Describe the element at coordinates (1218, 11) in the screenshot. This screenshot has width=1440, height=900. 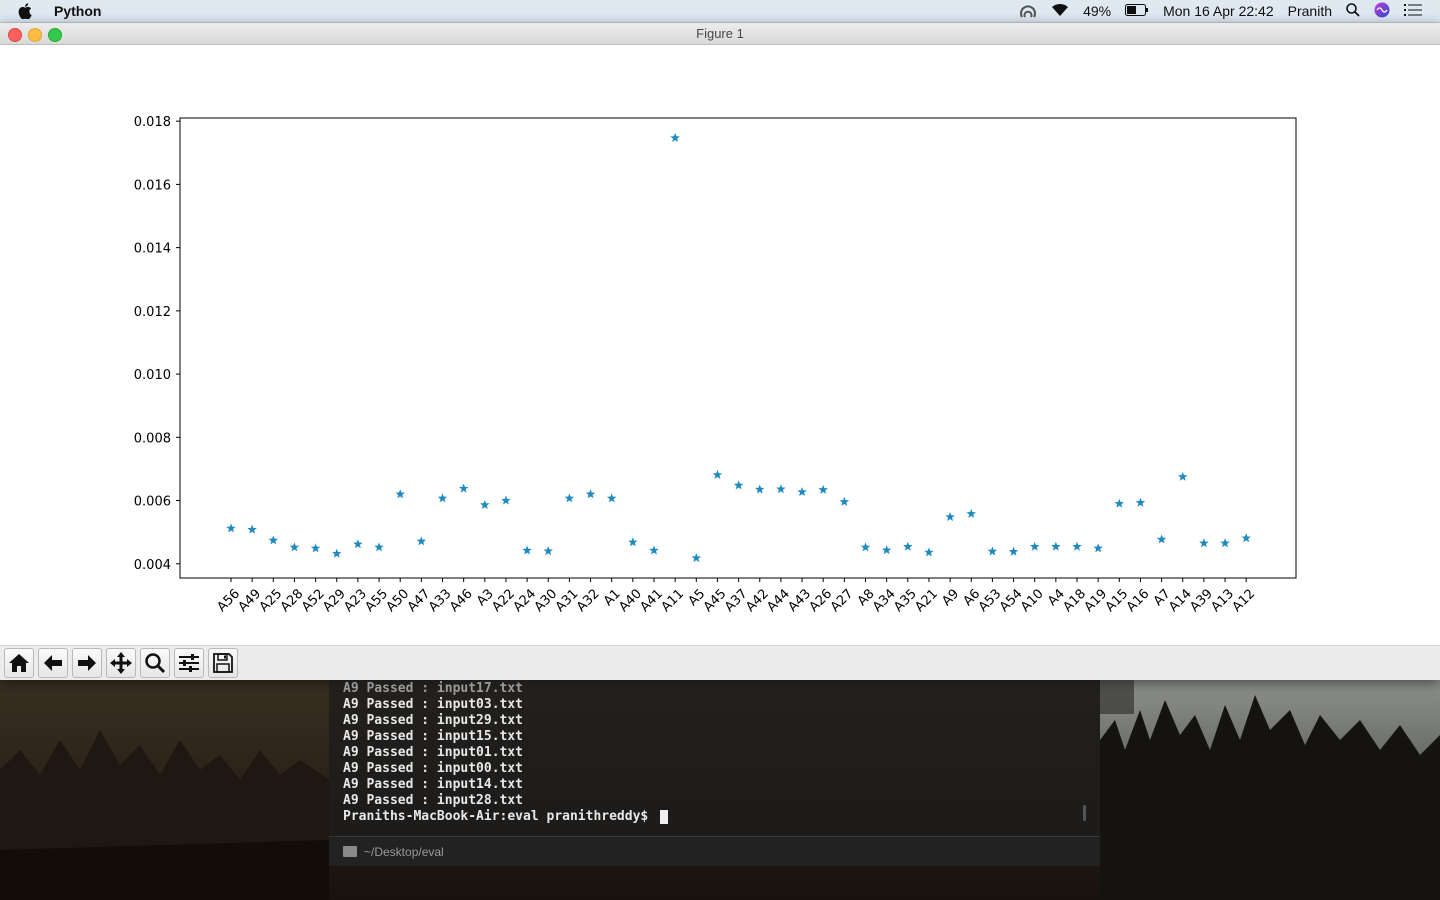
I see `clock: Mon 16 Apr 22:42` at that location.